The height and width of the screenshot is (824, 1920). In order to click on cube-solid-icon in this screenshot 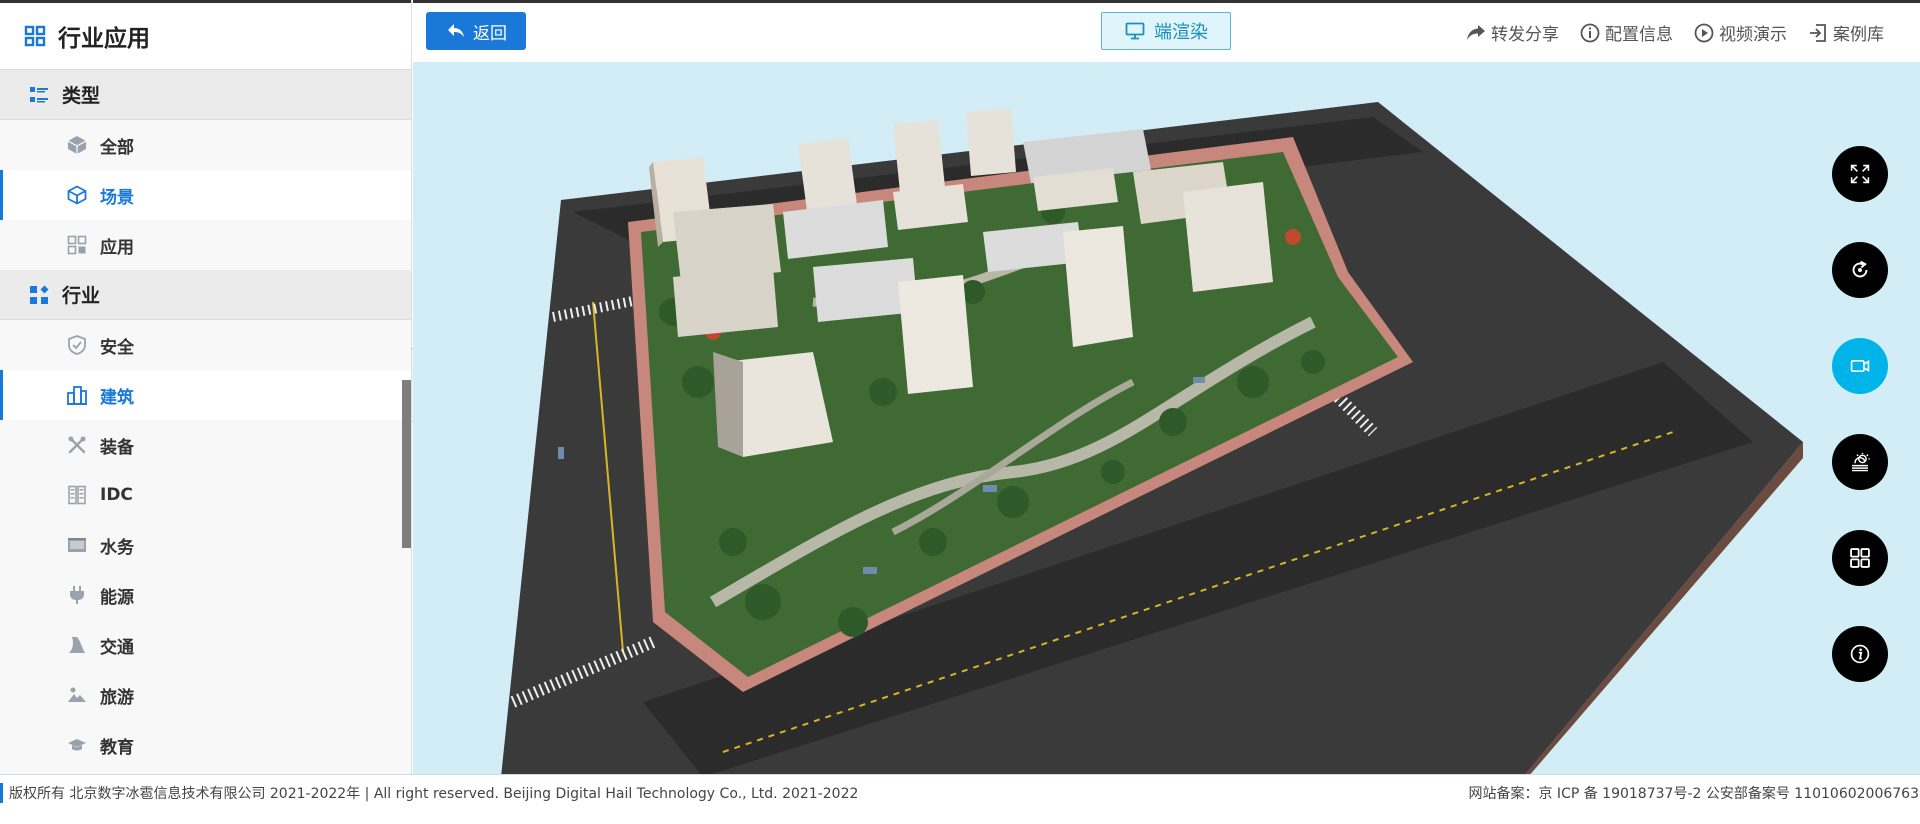, I will do `click(77, 145)`.